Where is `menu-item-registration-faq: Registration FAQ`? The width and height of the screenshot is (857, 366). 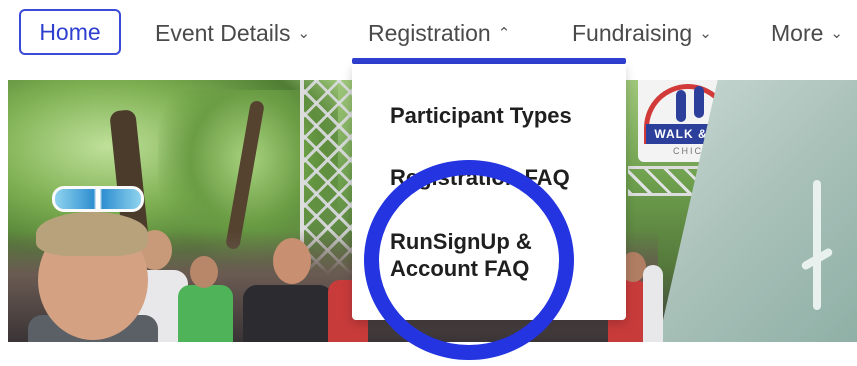
menu-item-registration-faq: Registration FAQ is located at coordinates (480, 177).